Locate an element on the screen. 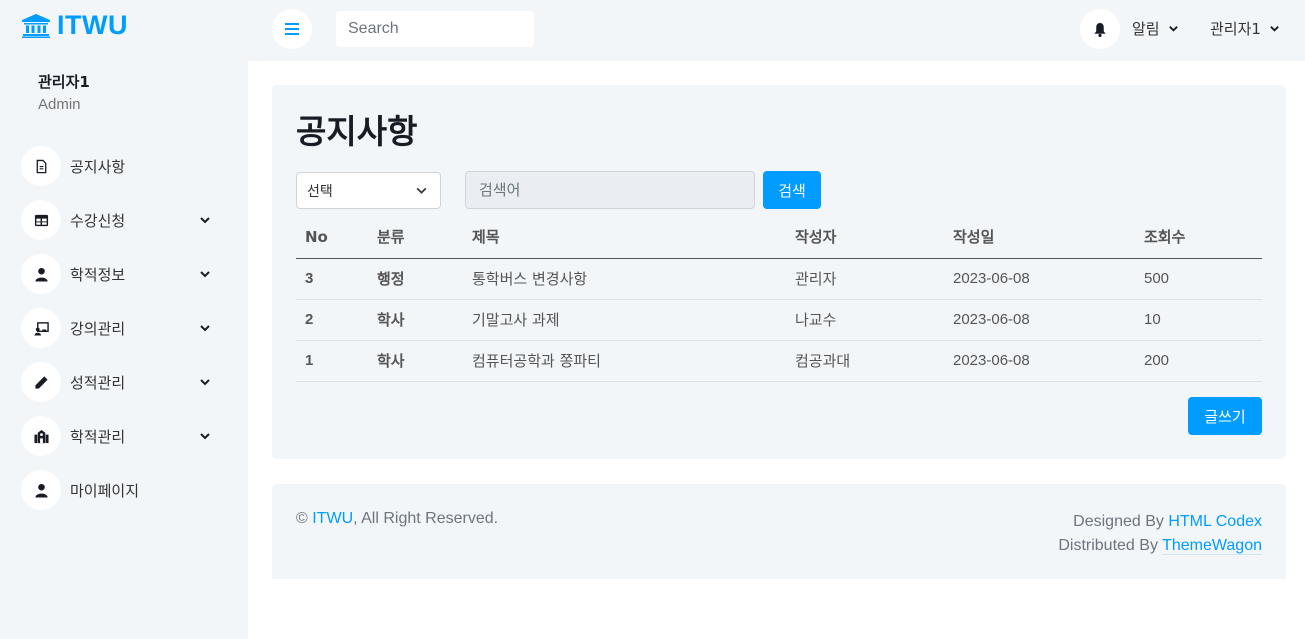 The image size is (1305, 639). cell-title-link: 기말고사 과제 is located at coordinates (624, 320).